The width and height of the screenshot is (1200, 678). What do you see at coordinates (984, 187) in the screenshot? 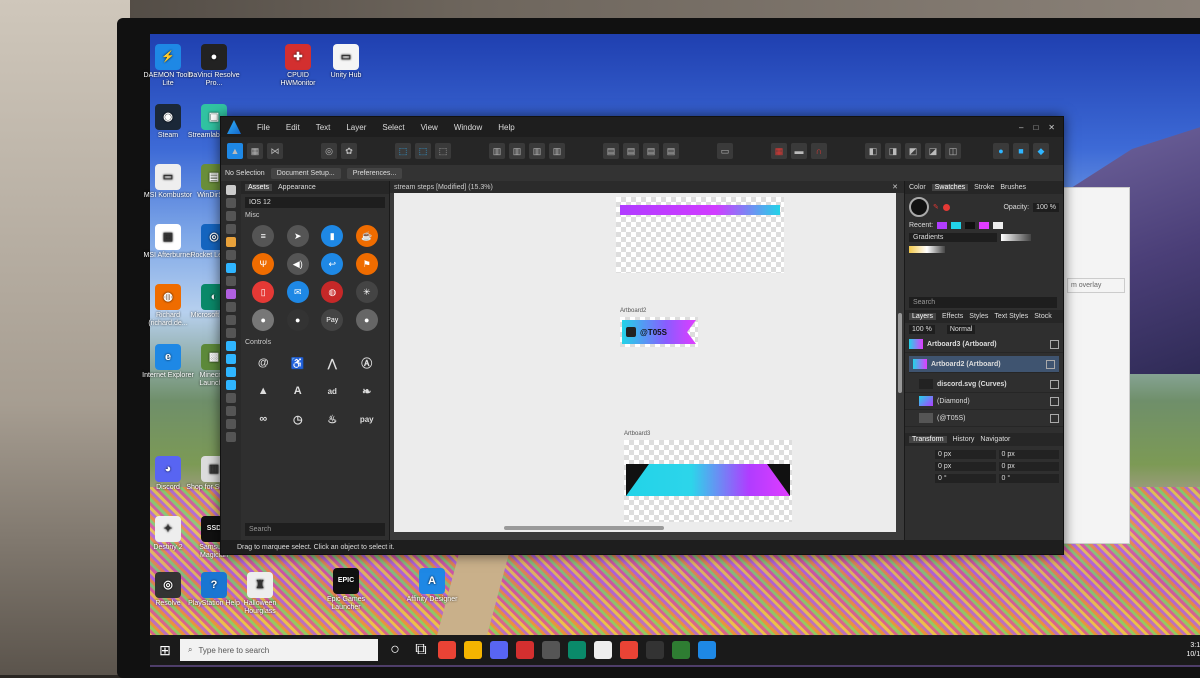
I see `tab-stroke: Stroke` at bounding box center [984, 187].